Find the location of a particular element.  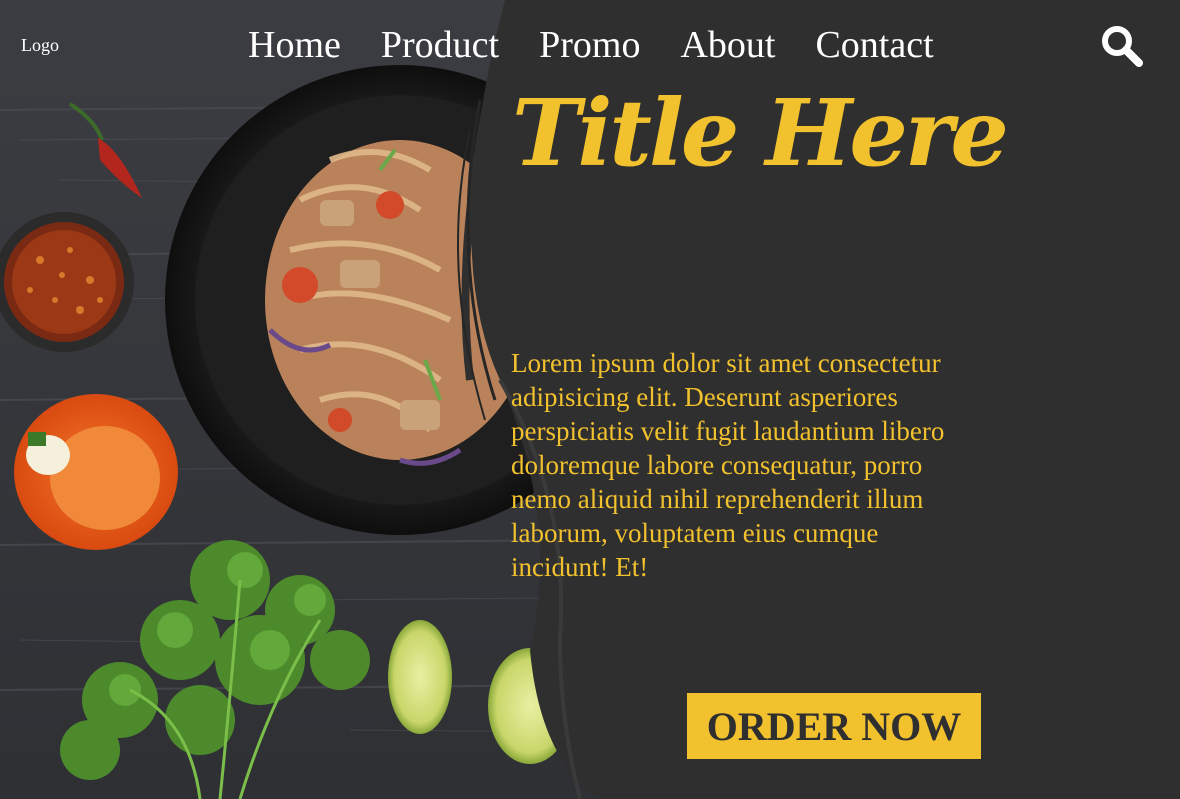

nav-about-link: About is located at coordinates (727, 45).